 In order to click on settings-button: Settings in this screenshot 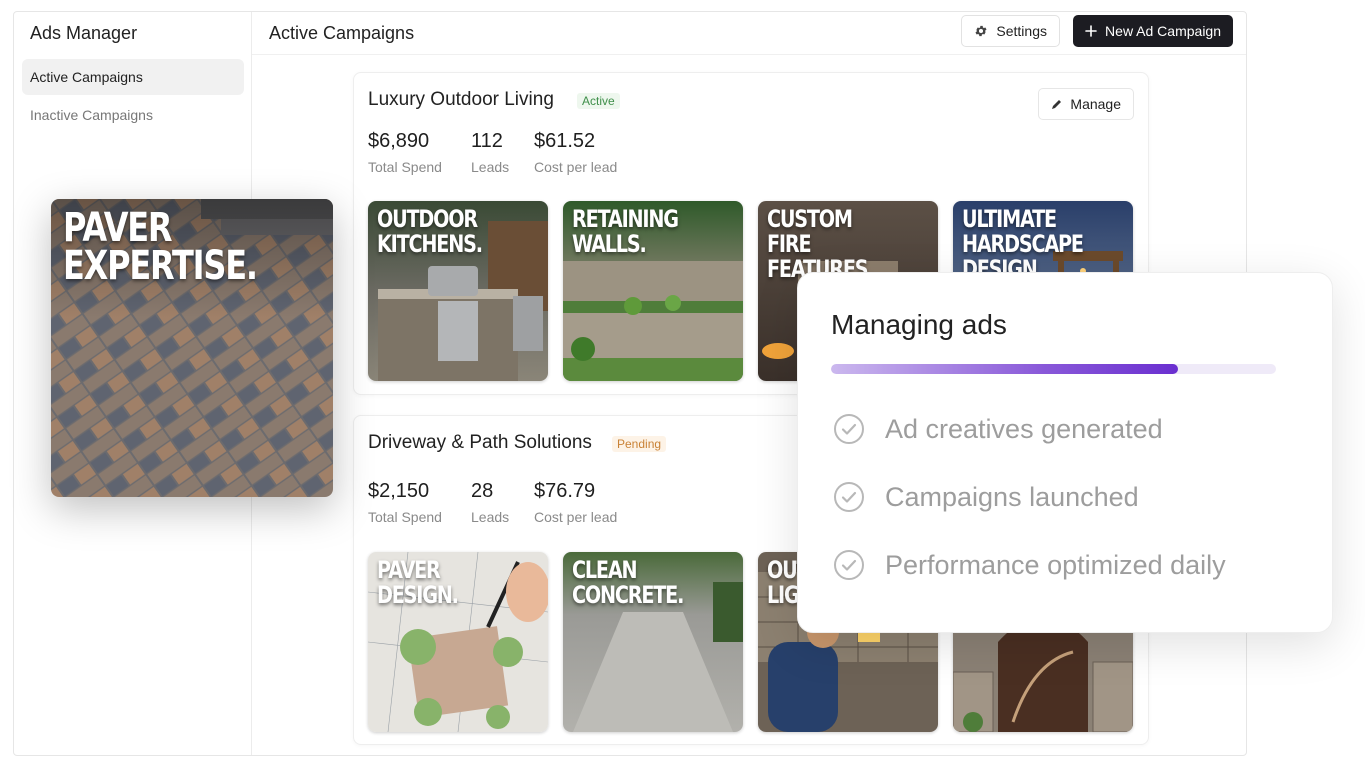, I will do `click(1010, 31)`.